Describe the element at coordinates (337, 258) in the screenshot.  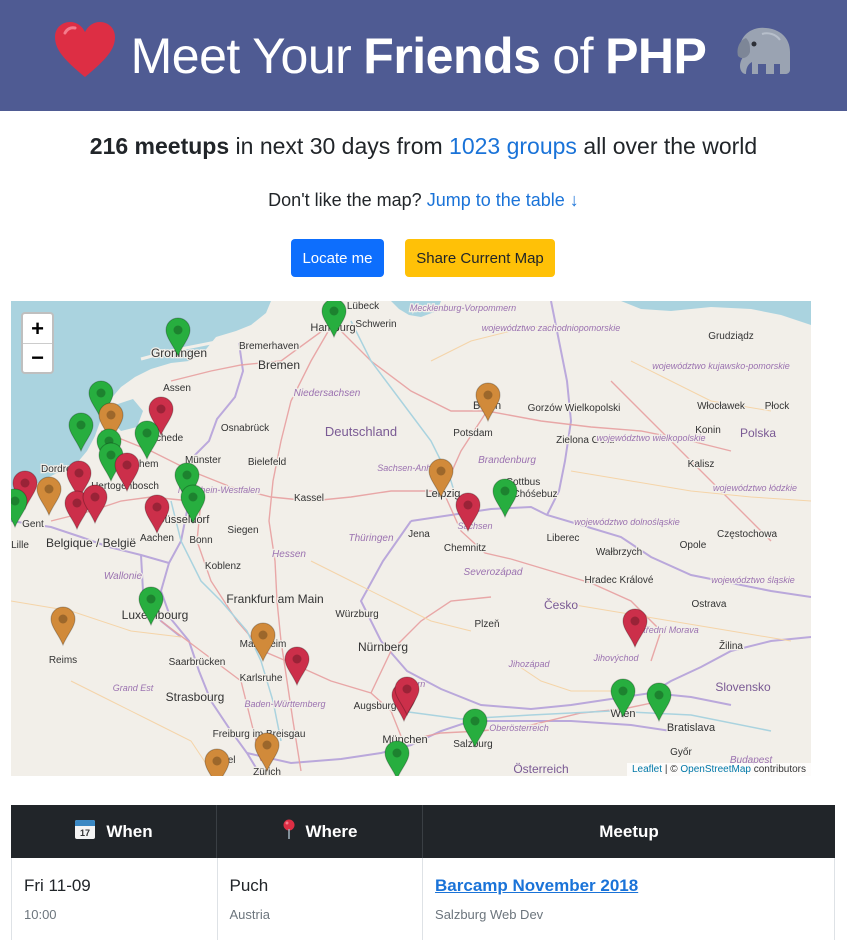
I see `locate-me-button: Locate me` at that location.